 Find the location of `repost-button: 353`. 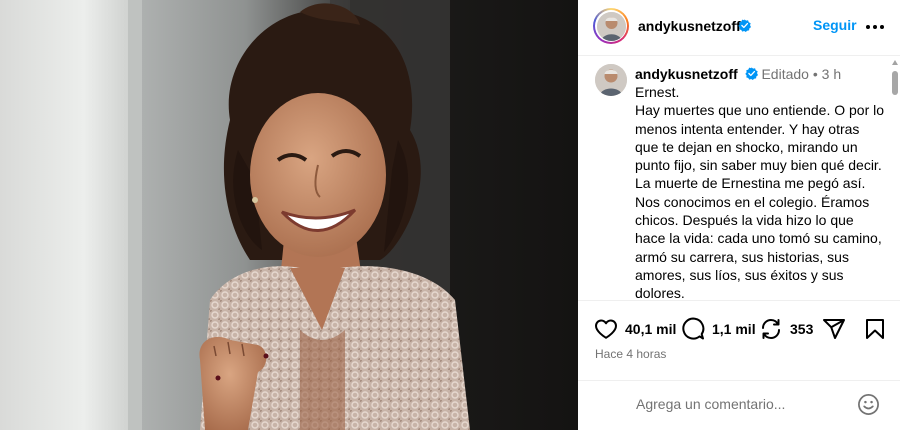

repost-button: 353 is located at coordinates (786, 329).